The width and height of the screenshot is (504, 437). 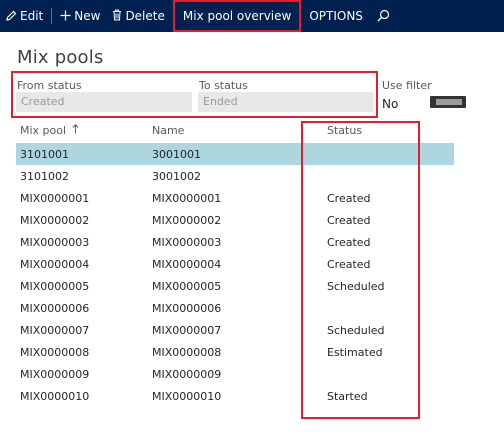 What do you see at coordinates (407, 85) in the screenshot?
I see `use-filter-label: Use filter` at bounding box center [407, 85].